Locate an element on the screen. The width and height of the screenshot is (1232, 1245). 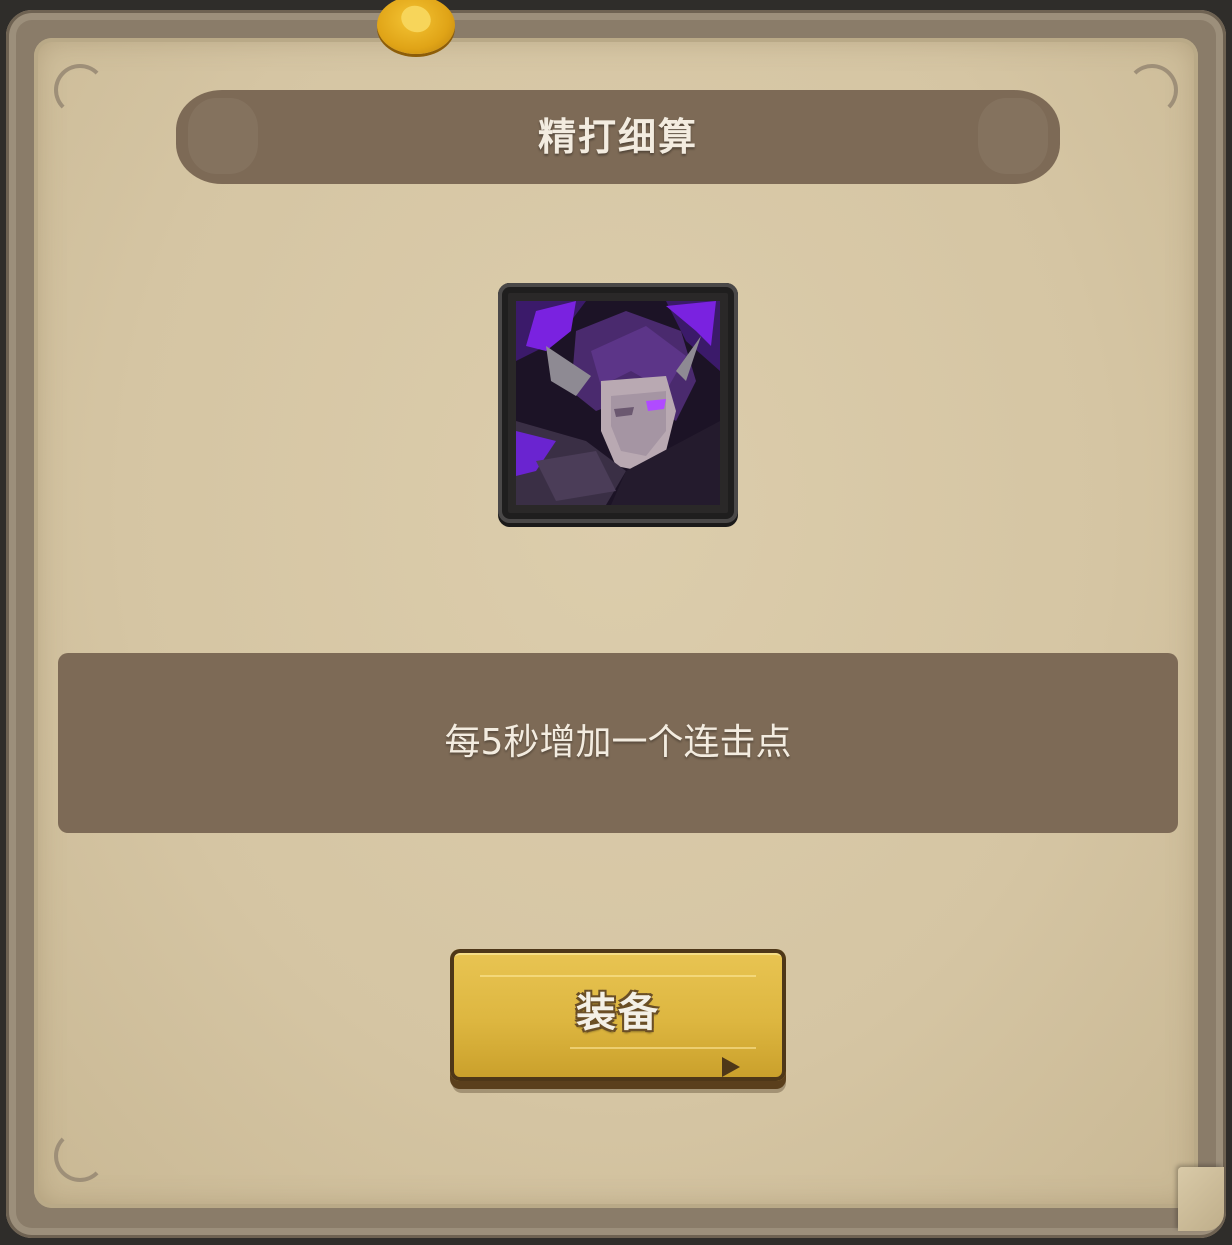
title-banner: 精打细算 is located at coordinates (618, 137).